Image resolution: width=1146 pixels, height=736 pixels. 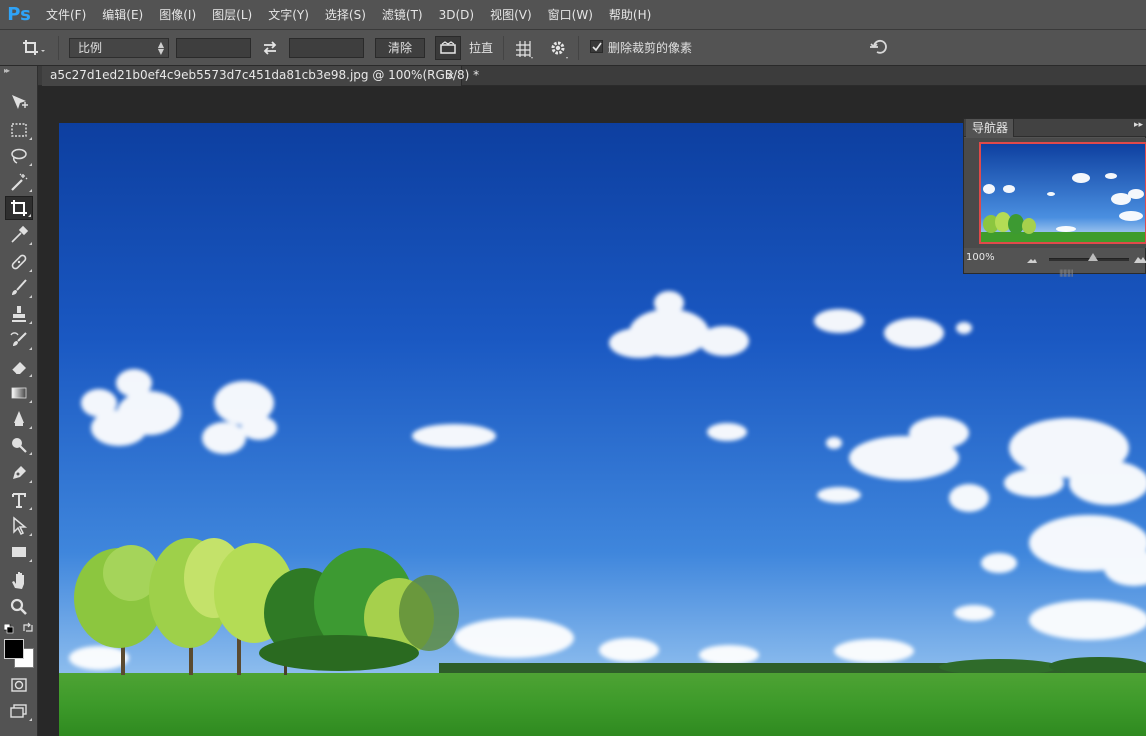 What do you see at coordinates (402, 15) in the screenshot?
I see `menu-filter: 滤镜(T)` at bounding box center [402, 15].